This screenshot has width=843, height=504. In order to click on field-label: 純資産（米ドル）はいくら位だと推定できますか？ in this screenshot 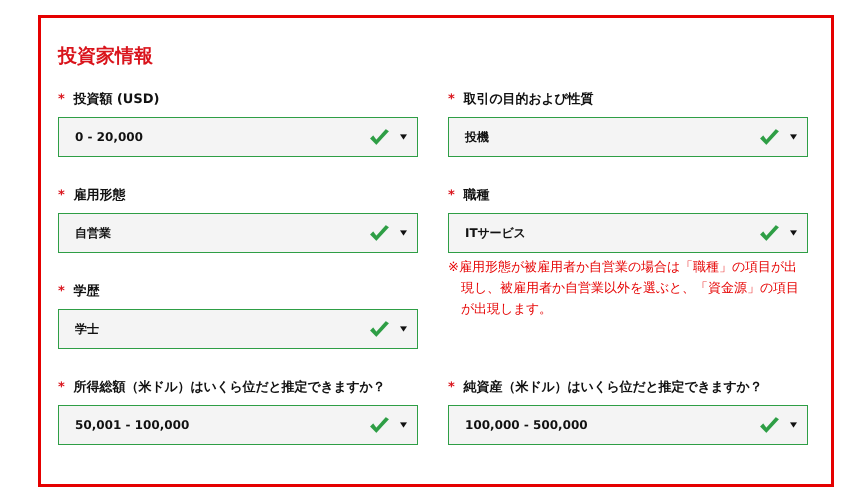, I will do `click(612, 387)`.